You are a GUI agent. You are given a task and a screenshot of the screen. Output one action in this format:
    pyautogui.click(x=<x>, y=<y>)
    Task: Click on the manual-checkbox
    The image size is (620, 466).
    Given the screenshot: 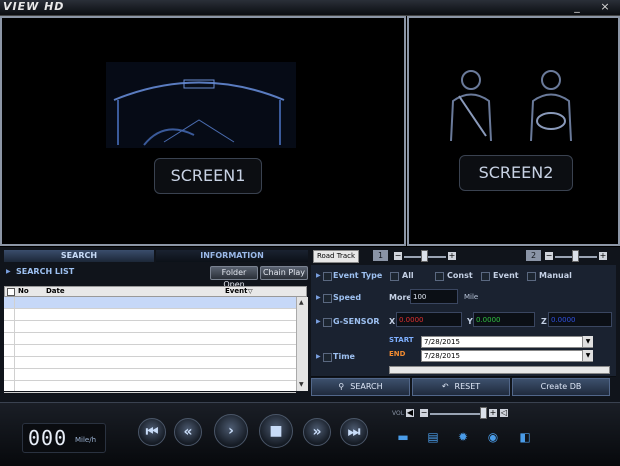 What is the action you would take?
    pyautogui.click(x=531, y=276)
    